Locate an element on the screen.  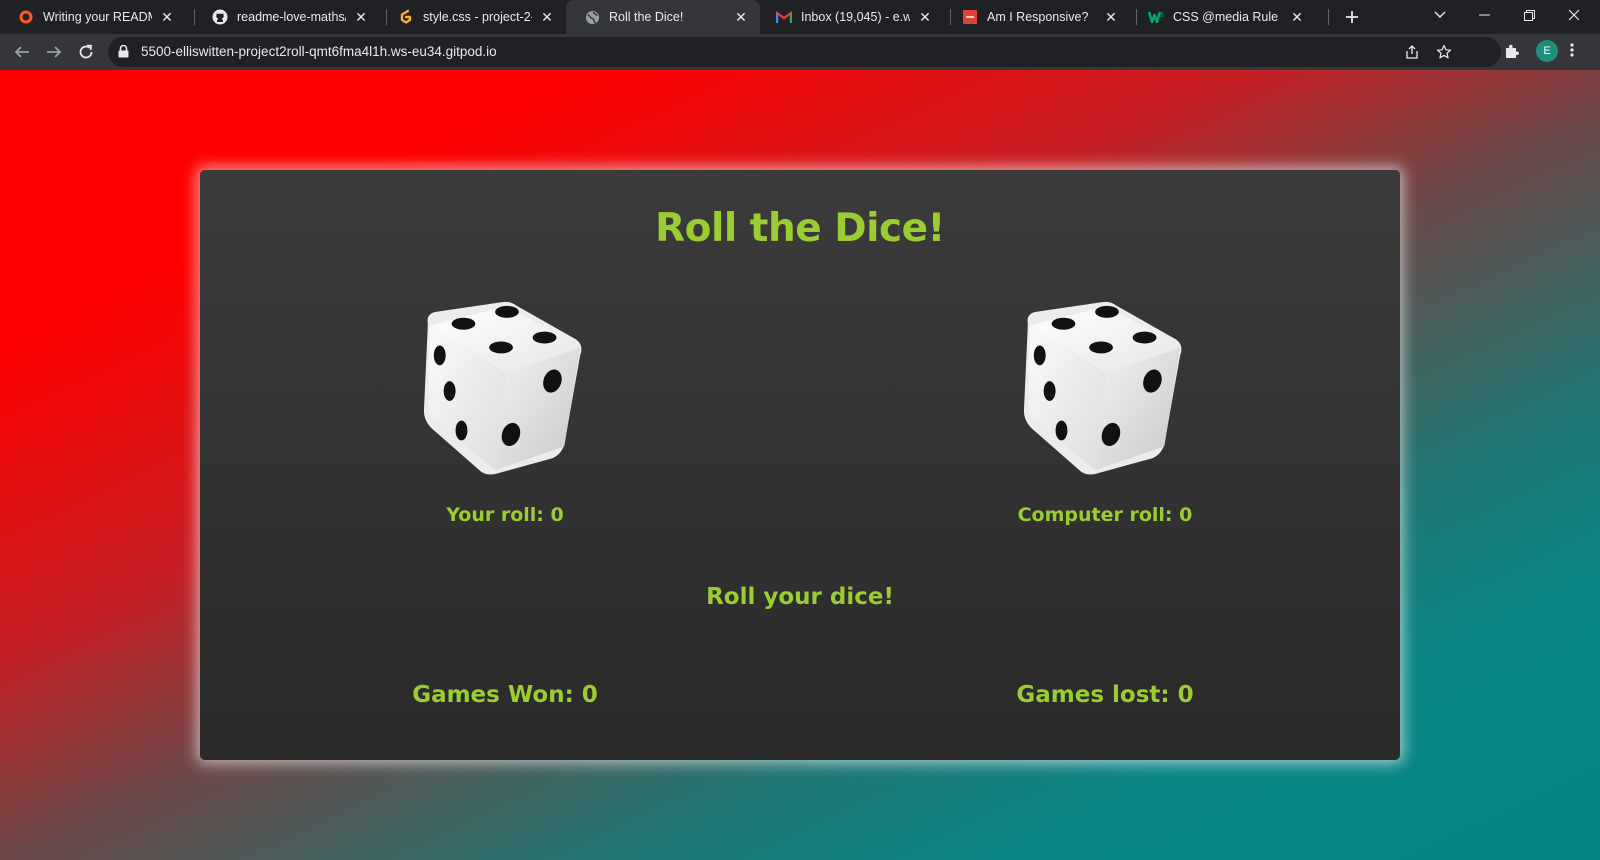
minimize-button is located at coordinates (1484, 15).